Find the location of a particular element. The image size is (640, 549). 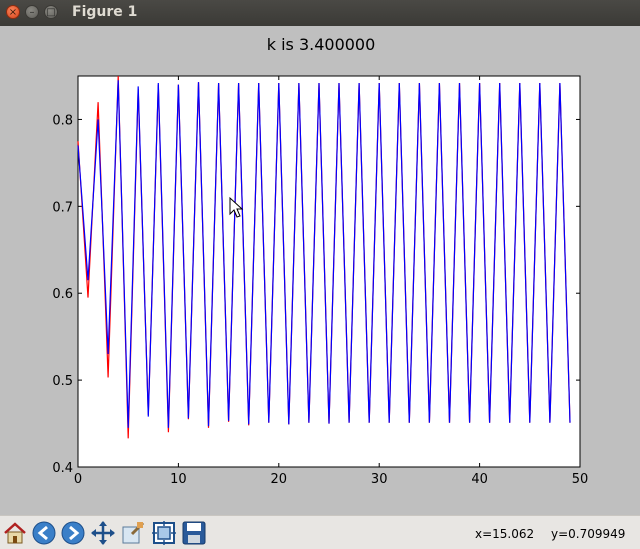

x-tick-label: 40 is located at coordinates (479, 479).